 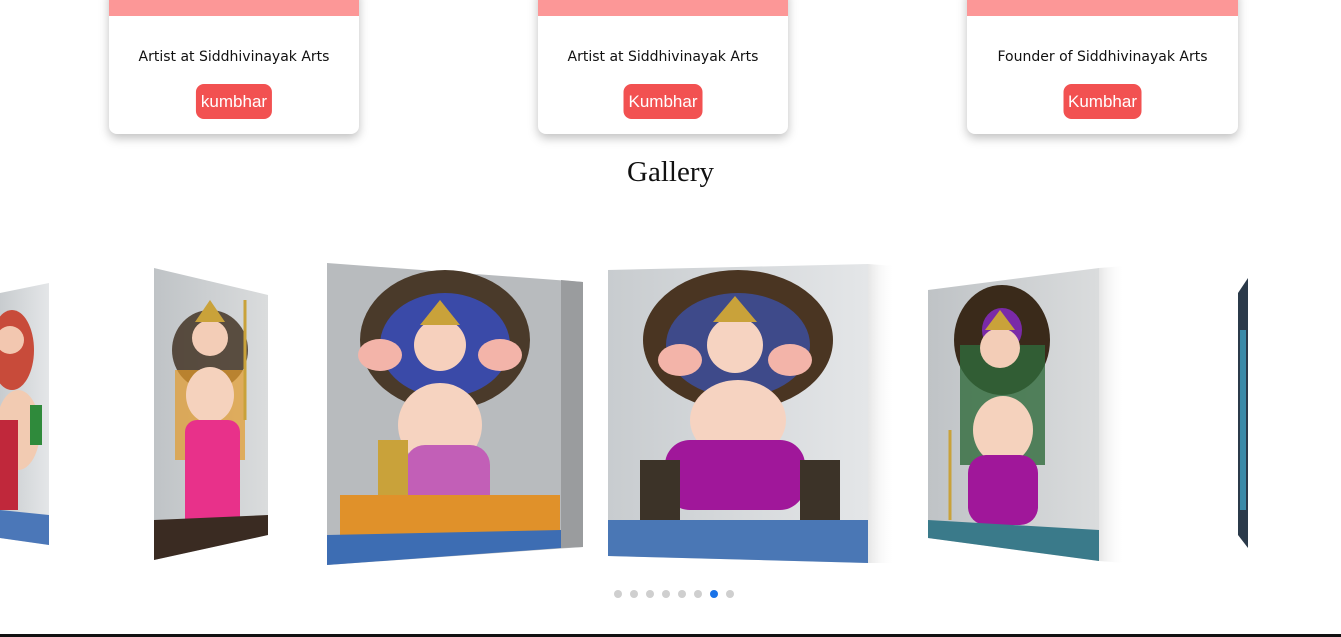 I want to click on carousel-pagination, so click(x=674, y=594).